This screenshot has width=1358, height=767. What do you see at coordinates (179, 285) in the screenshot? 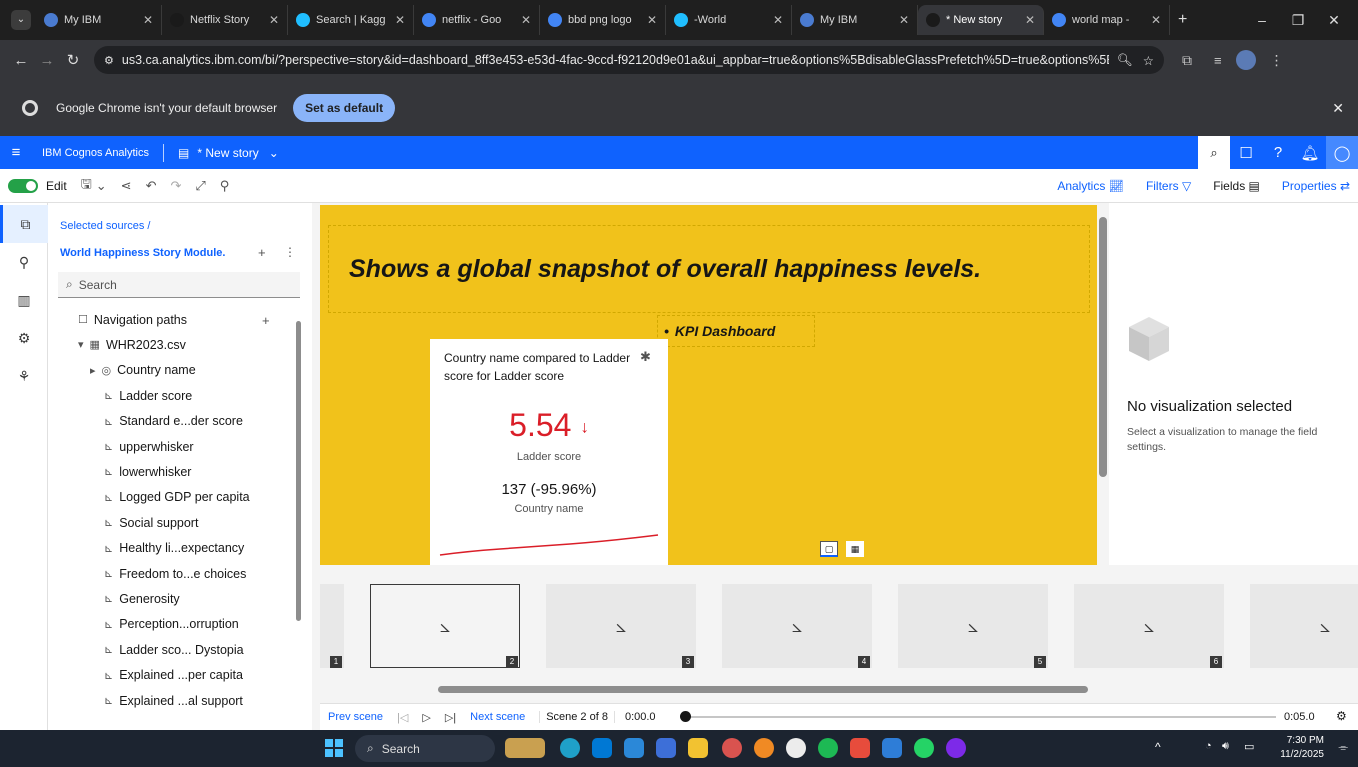
I see `source-search-input: ⌕ Search` at bounding box center [179, 285].